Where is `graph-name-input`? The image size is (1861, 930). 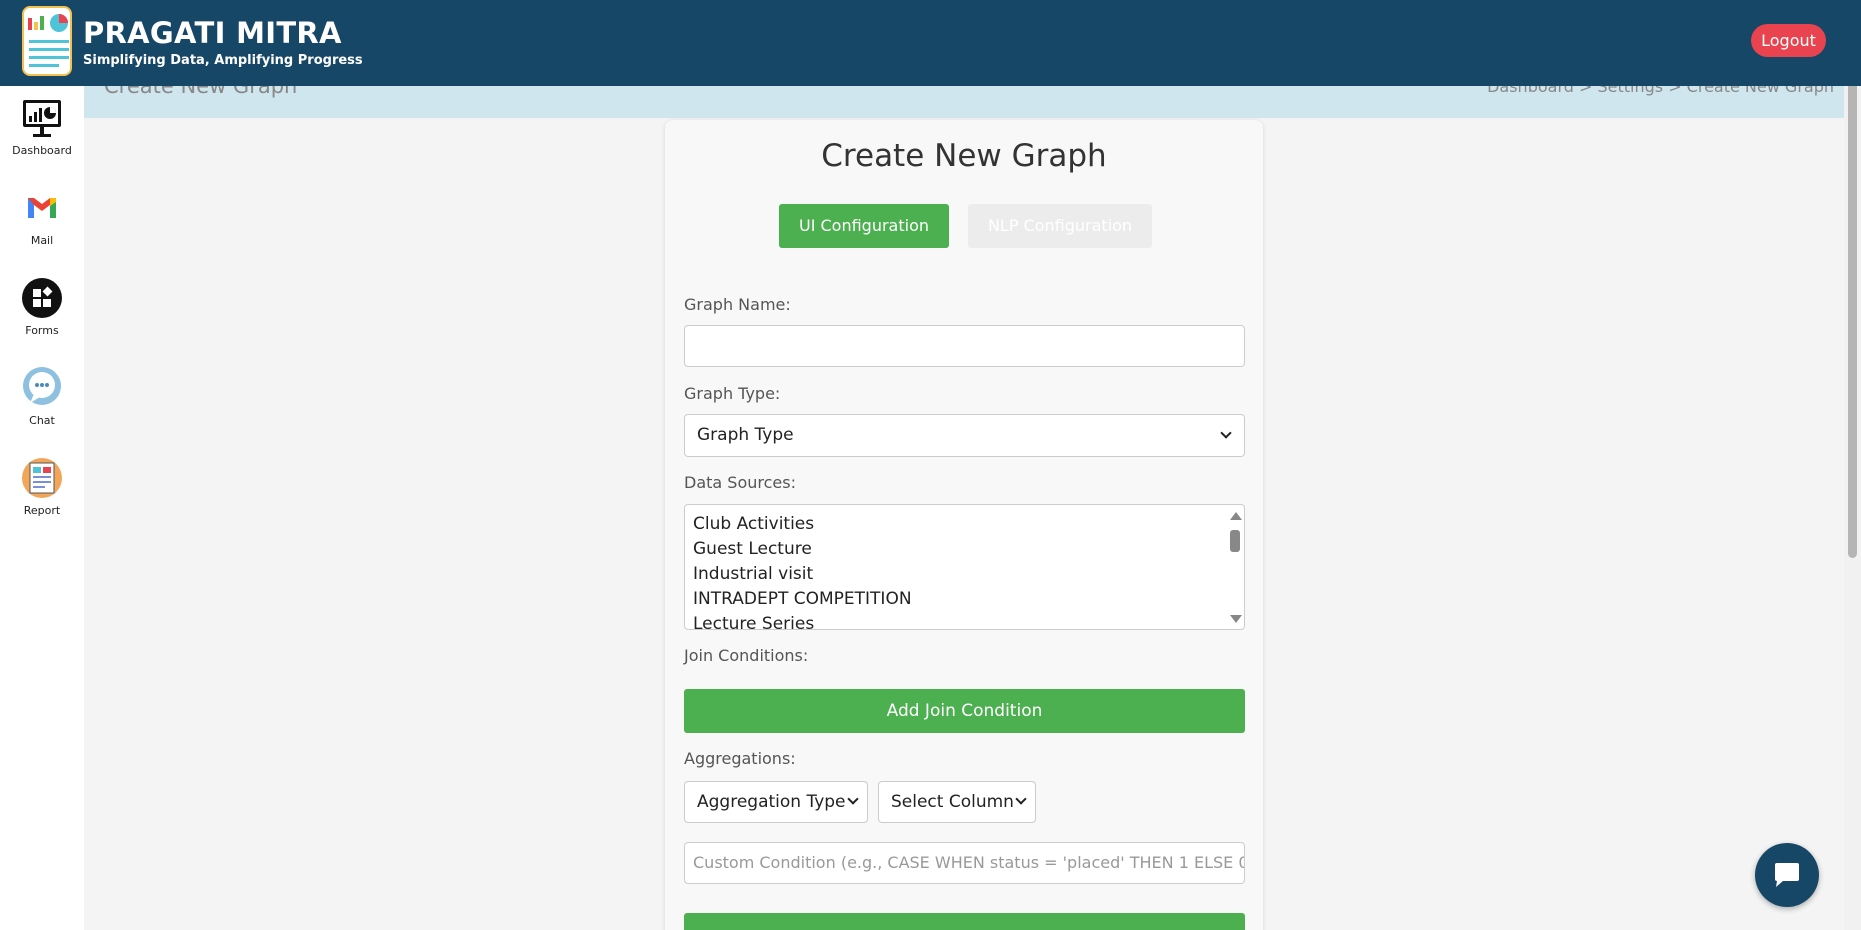 graph-name-input is located at coordinates (964, 346).